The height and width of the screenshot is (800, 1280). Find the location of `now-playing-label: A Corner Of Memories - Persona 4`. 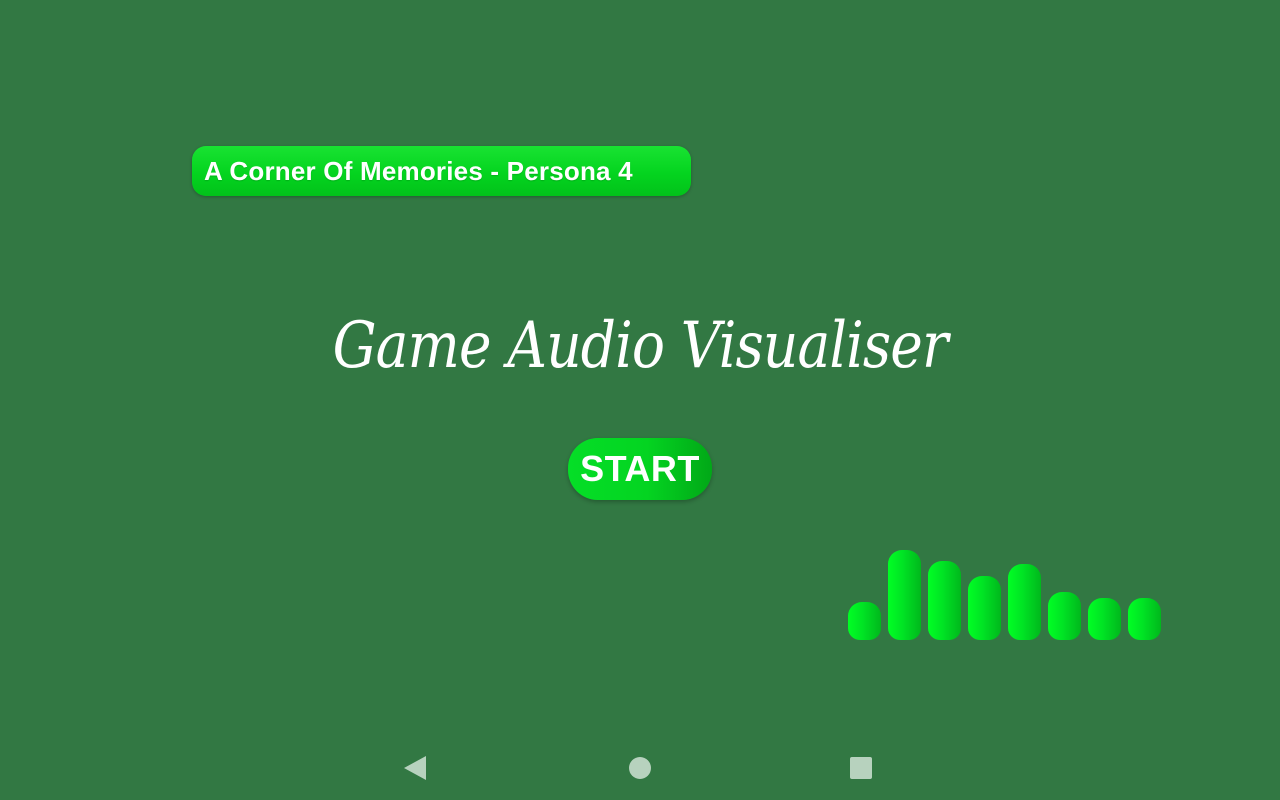

now-playing-label: A Corner Of Memories - Persona 4 is located at coordinates (418, 170).